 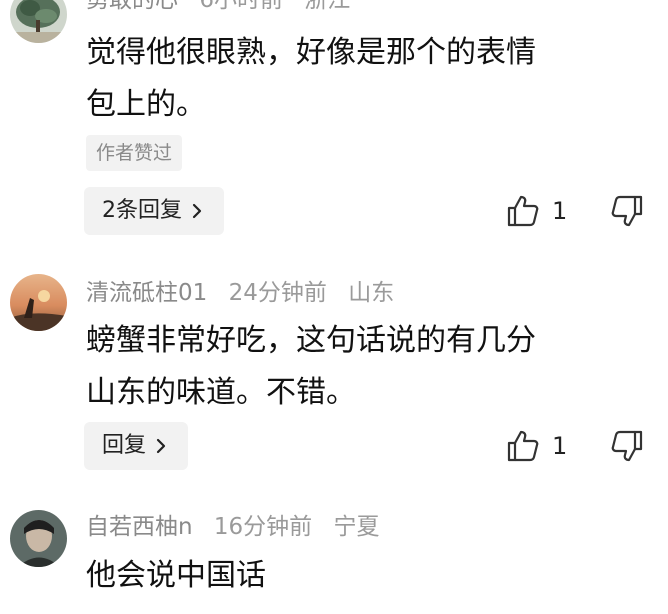 I want to click on view-replies-button: 2条回复, so click(x=154, y=211).